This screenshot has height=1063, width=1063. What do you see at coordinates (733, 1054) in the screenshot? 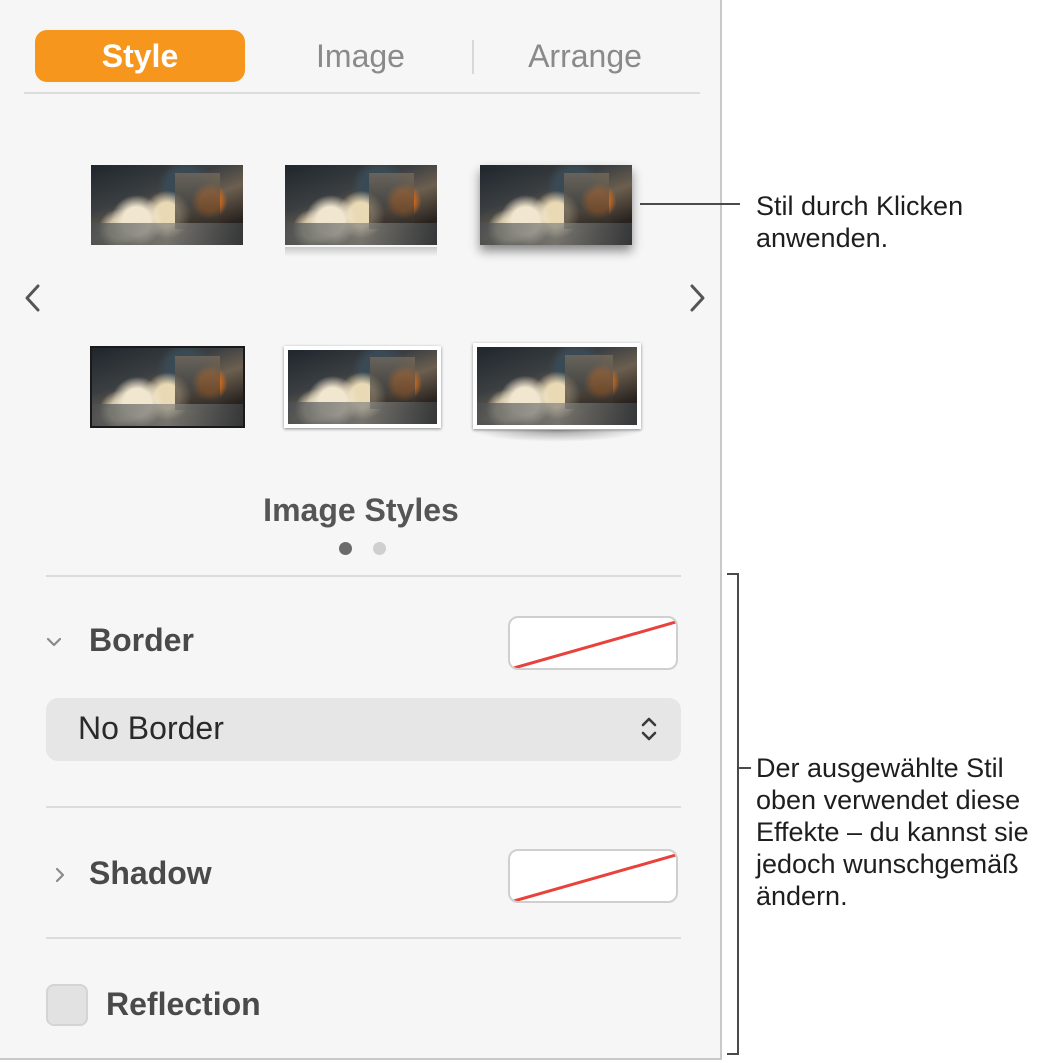
I see `callout-bracket-bottom` at bounding box center [733, 1054].